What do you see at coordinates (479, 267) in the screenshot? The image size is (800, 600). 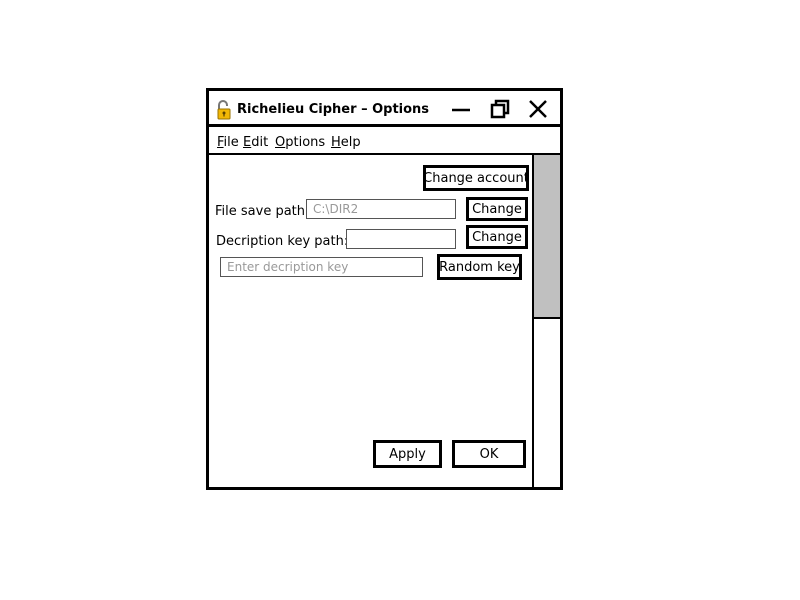 I see `random-key-button: Random key` at bounding box center [479, 267].